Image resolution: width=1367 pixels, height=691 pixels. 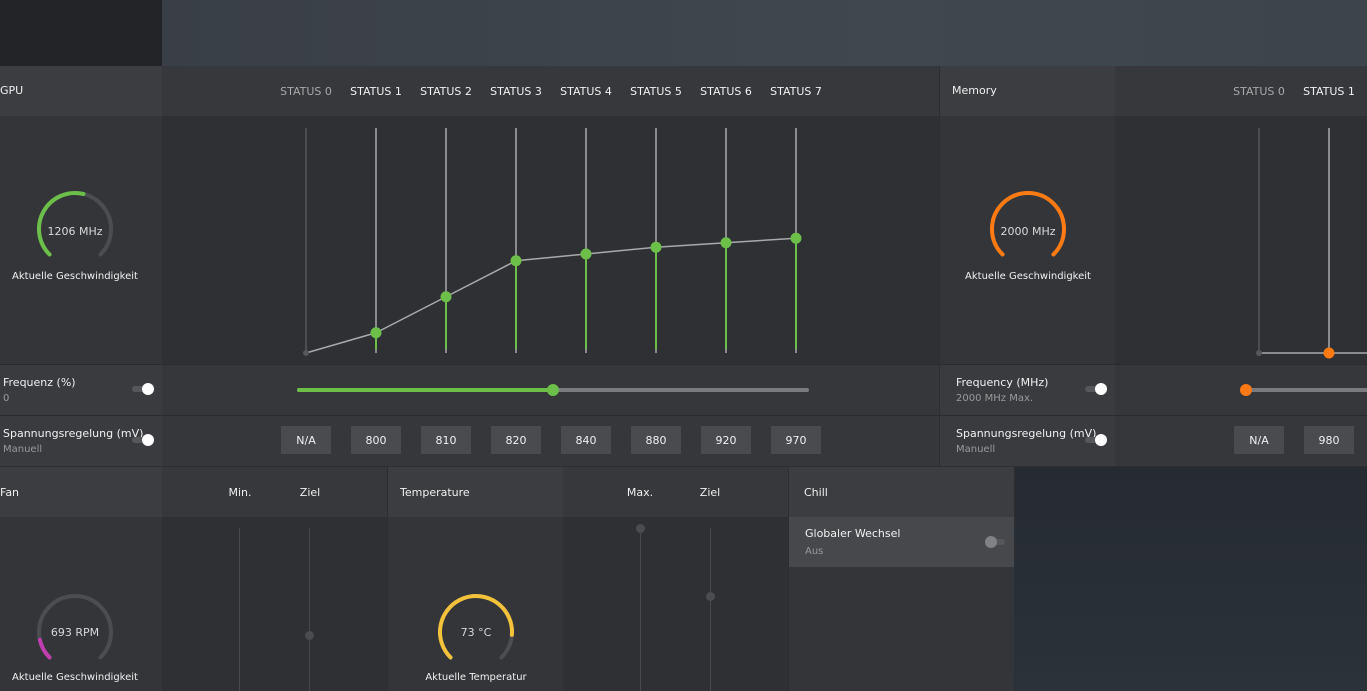 What do you see at coordinates (39, 382) in the screenshot?
I see `gpu-frequency-title: Frequenz (%)` at bounding box center [39, 382].